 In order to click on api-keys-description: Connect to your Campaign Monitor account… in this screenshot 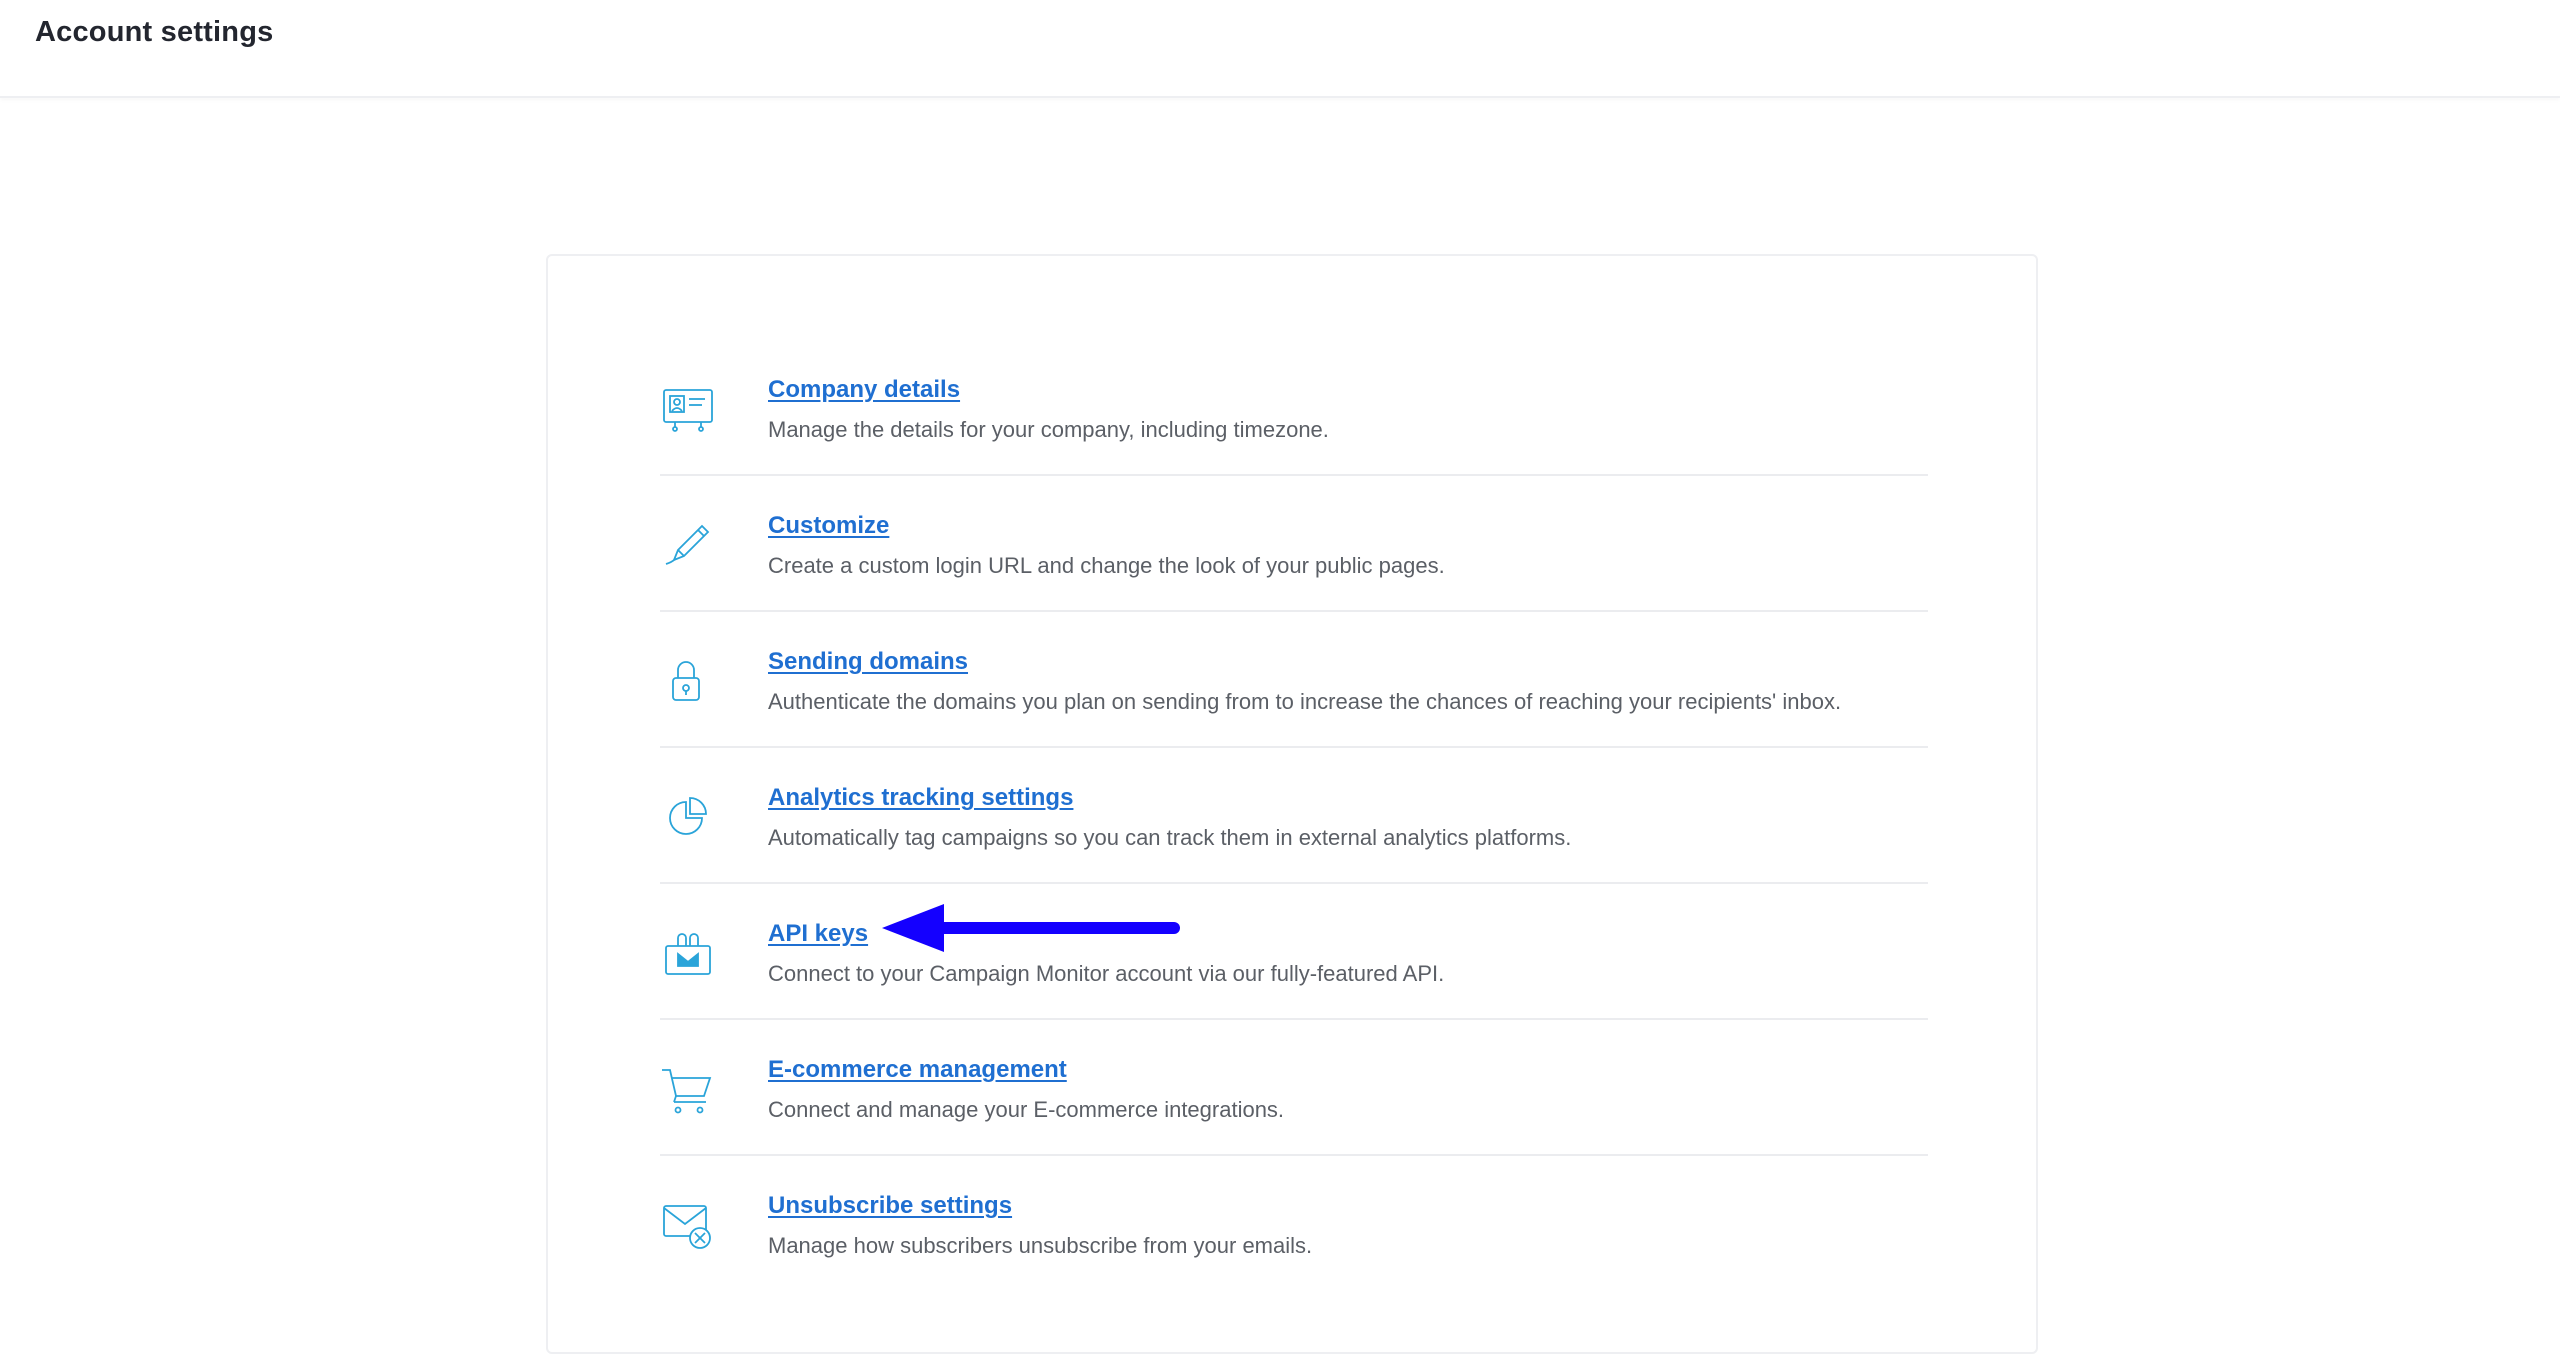, I will do `click(1106, 973)`.